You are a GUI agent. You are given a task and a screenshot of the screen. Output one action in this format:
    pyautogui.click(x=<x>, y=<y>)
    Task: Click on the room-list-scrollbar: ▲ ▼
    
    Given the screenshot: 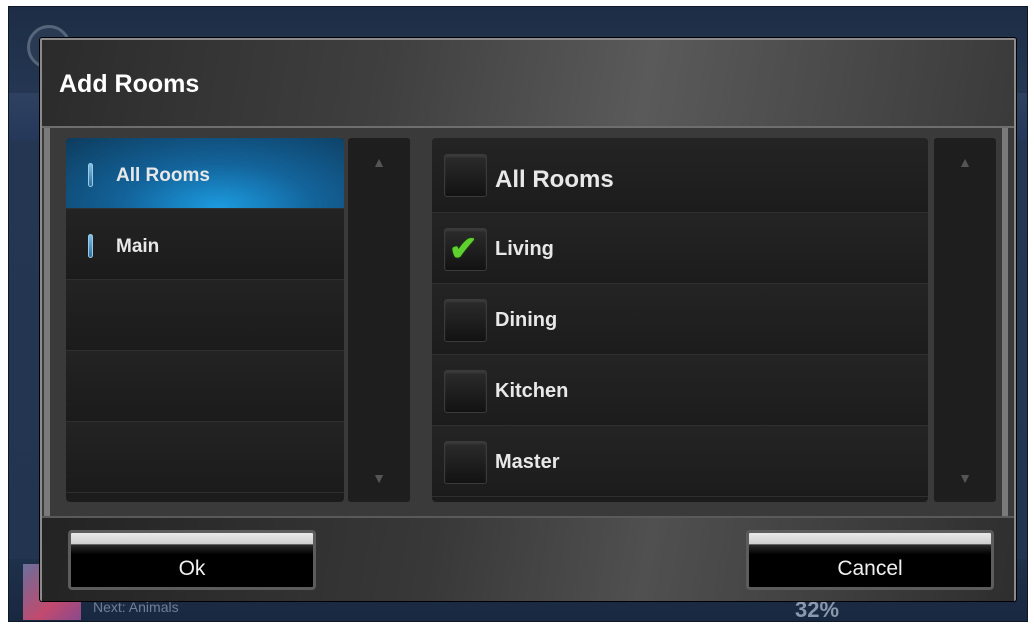 What is the action you would take?
    pyautogui.click(x=965, y=320)
    